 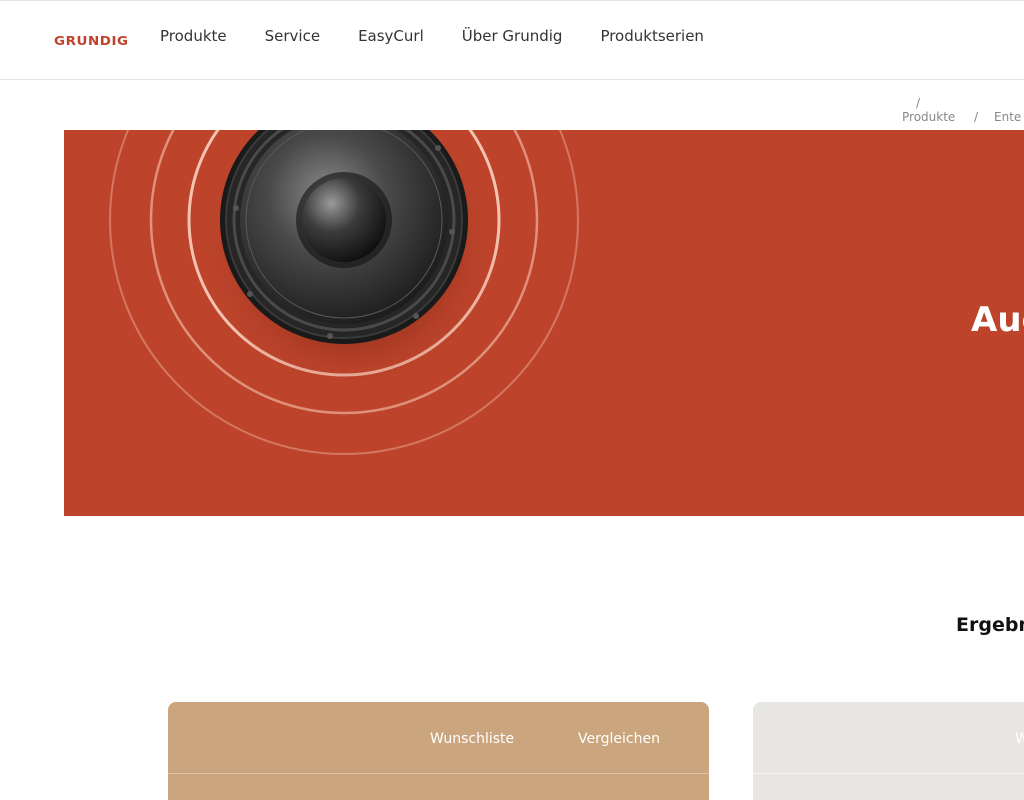 What do you see at coordinates (1007, 117) in the screenshot?
I see `breadcrumb-entertainment: Ente` at bounding box center [1007, 117].